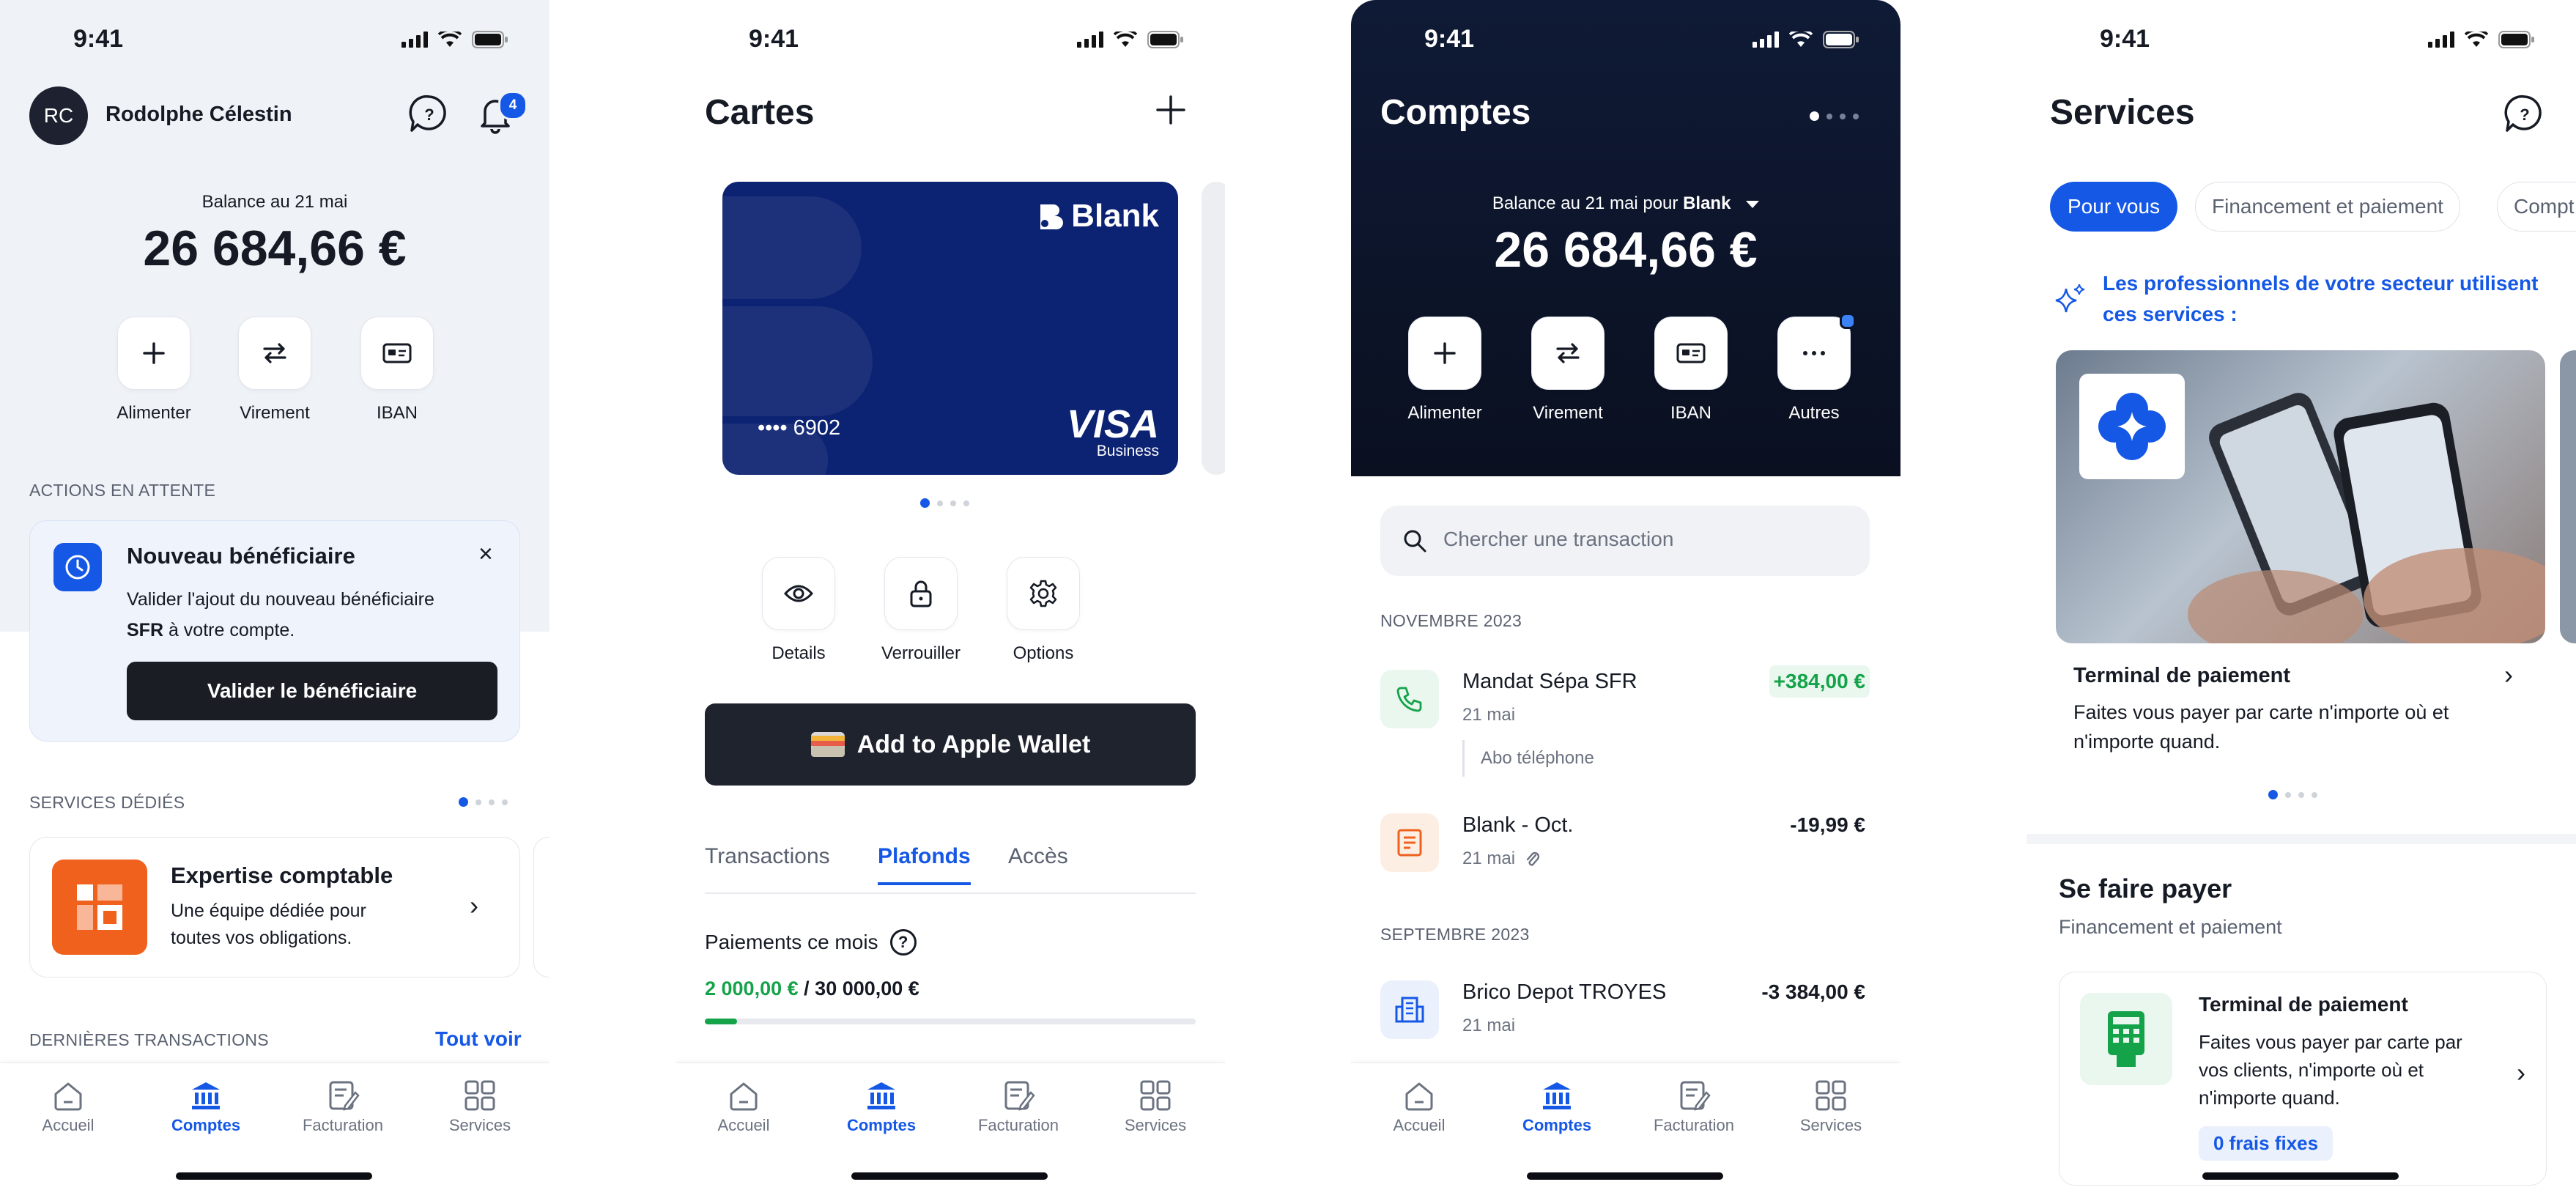 This screenshot has width=2576, height=1190. I want to click on chip-comptabilite: Compt, so click(2536, 207).